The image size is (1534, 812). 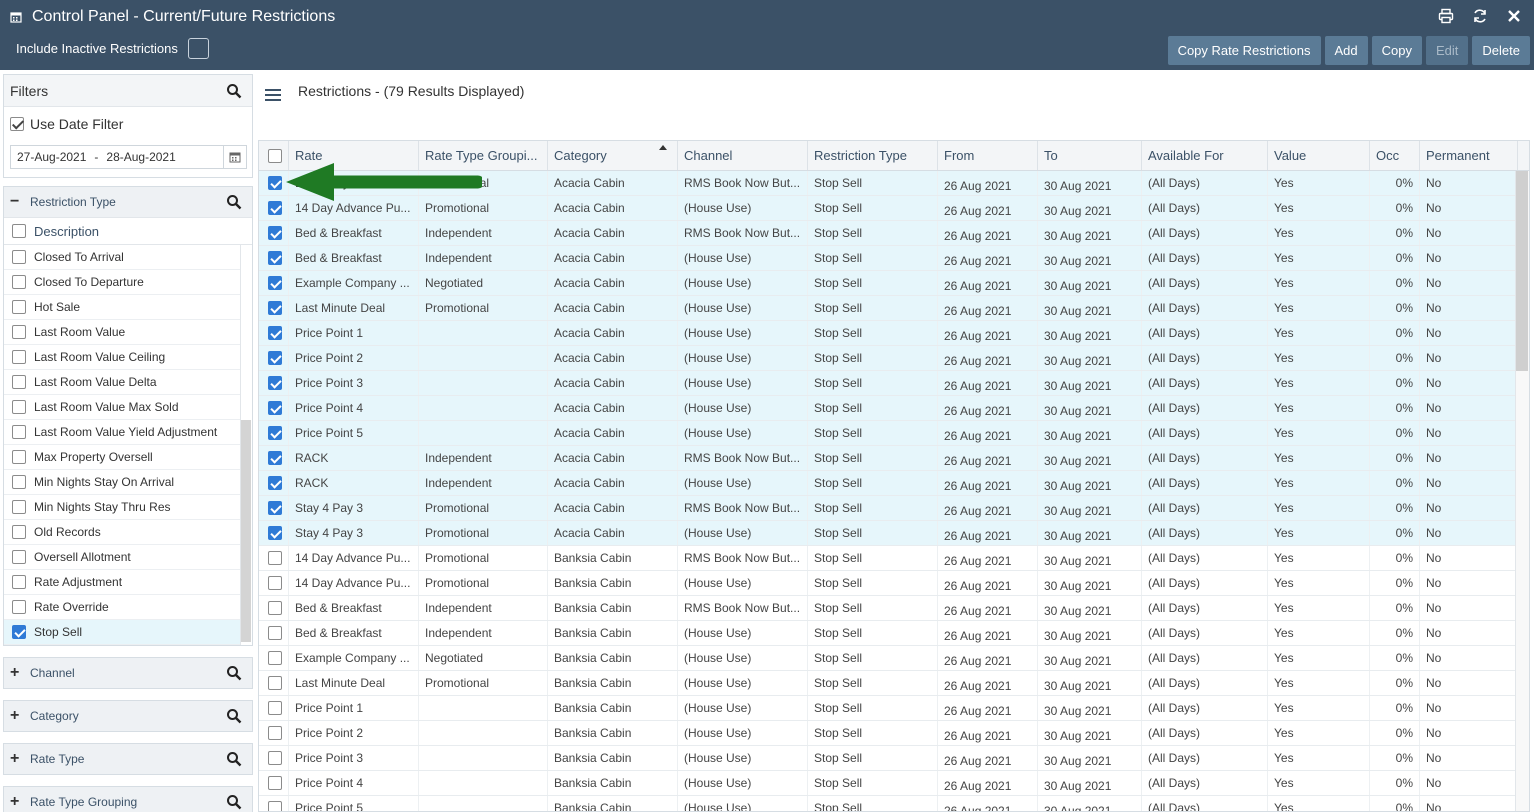 What do you see at coordinates (1501, 50) in the screenshot?
I see `delete-button: Delete` at bounding box center [1501, 50].